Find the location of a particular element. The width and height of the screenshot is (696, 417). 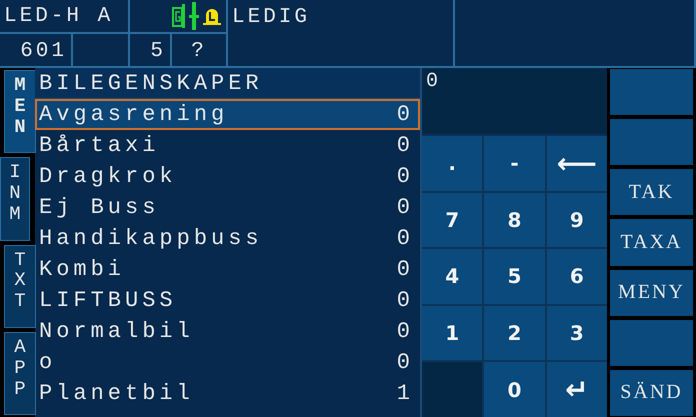

item-name: Bårtaxi is located at coordinates (99, 145).